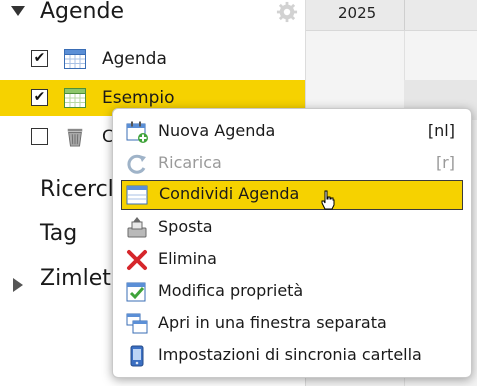 This screenshot has width=477, height=386. I want to click on menu-shortcut: [nl], so click(441, 130).